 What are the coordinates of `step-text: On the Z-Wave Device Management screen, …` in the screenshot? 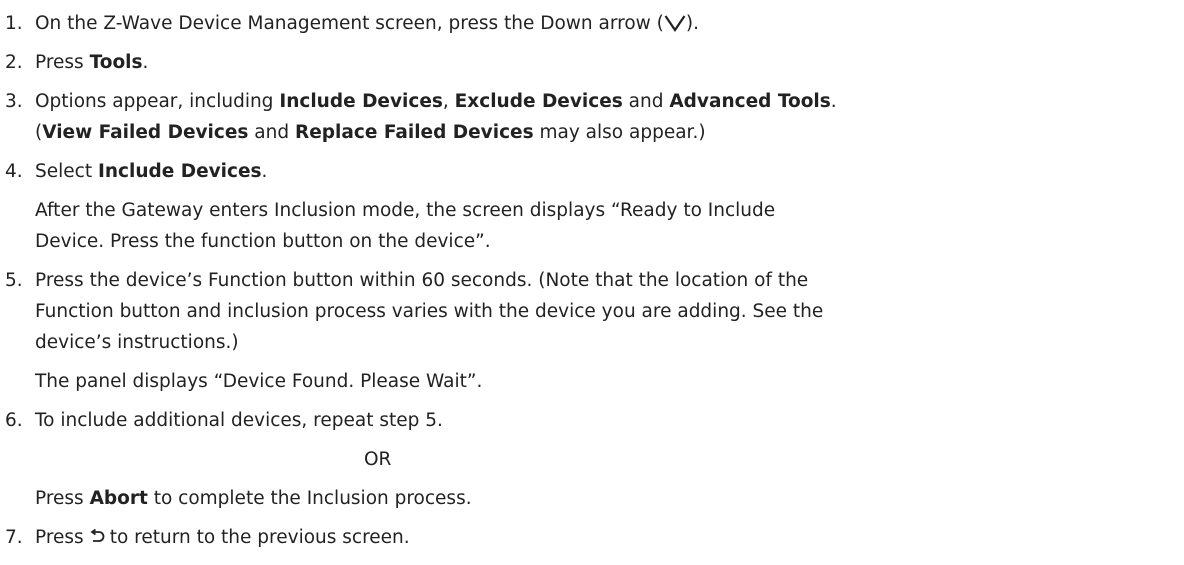 It's located at (349, 23).